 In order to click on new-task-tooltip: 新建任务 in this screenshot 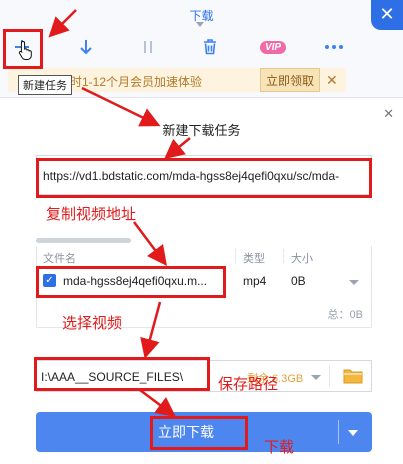, I will do `click(45, 85)`.